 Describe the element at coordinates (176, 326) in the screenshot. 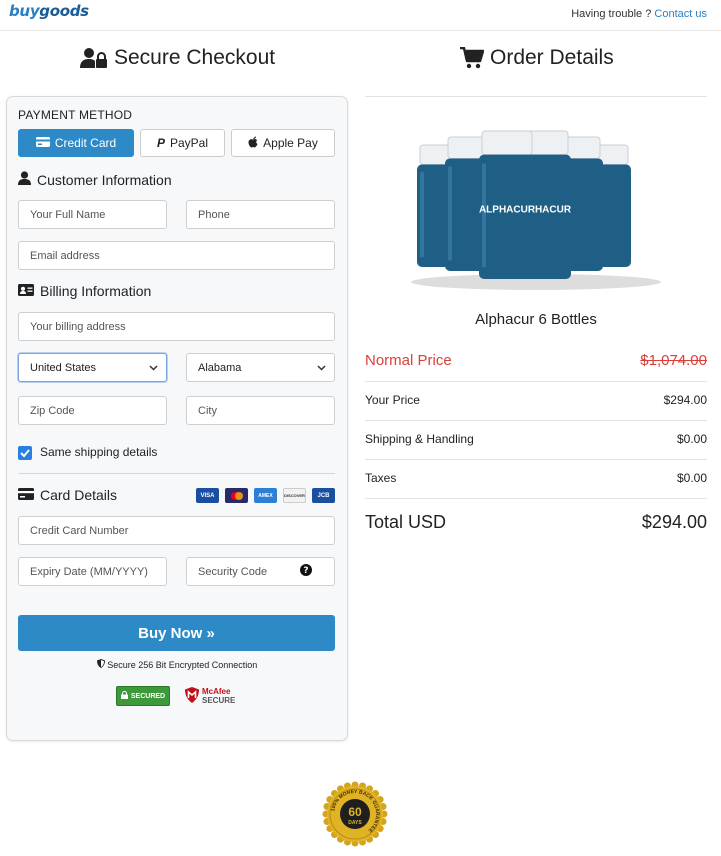

I see `billing-address-input: Your billing address` at that location.